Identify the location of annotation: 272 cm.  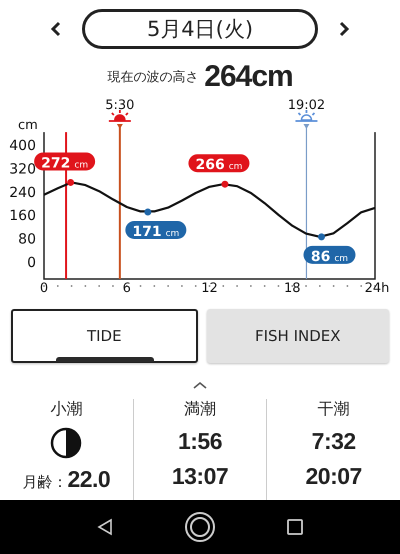
(64, 163).